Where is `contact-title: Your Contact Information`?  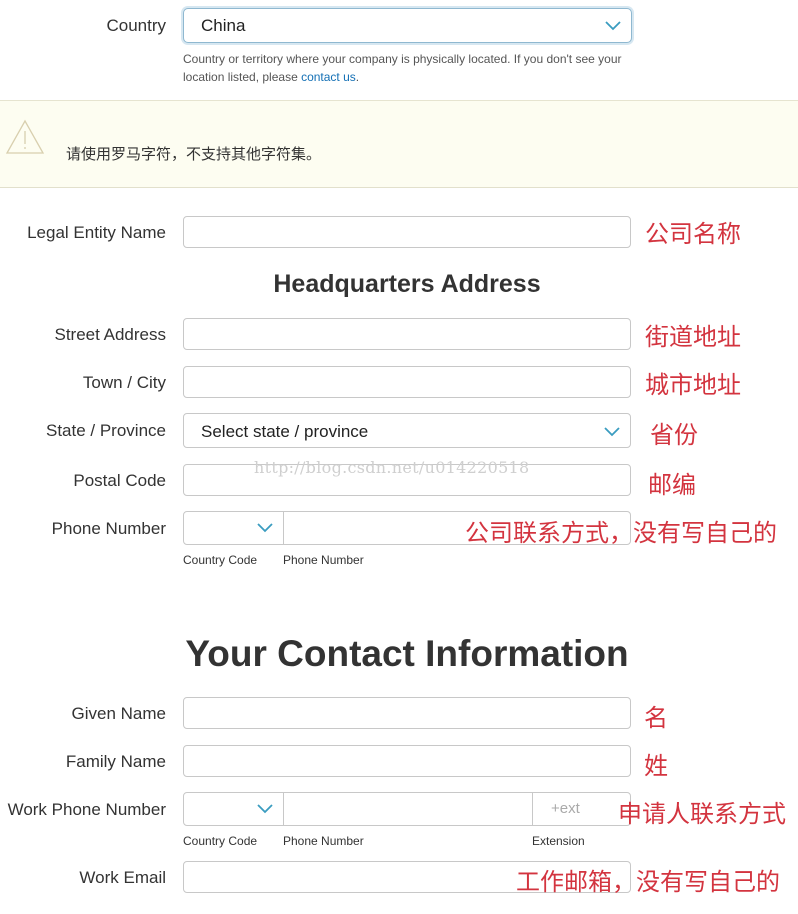 contact-title: Your Contact Information is located at coordinates (407, 653).